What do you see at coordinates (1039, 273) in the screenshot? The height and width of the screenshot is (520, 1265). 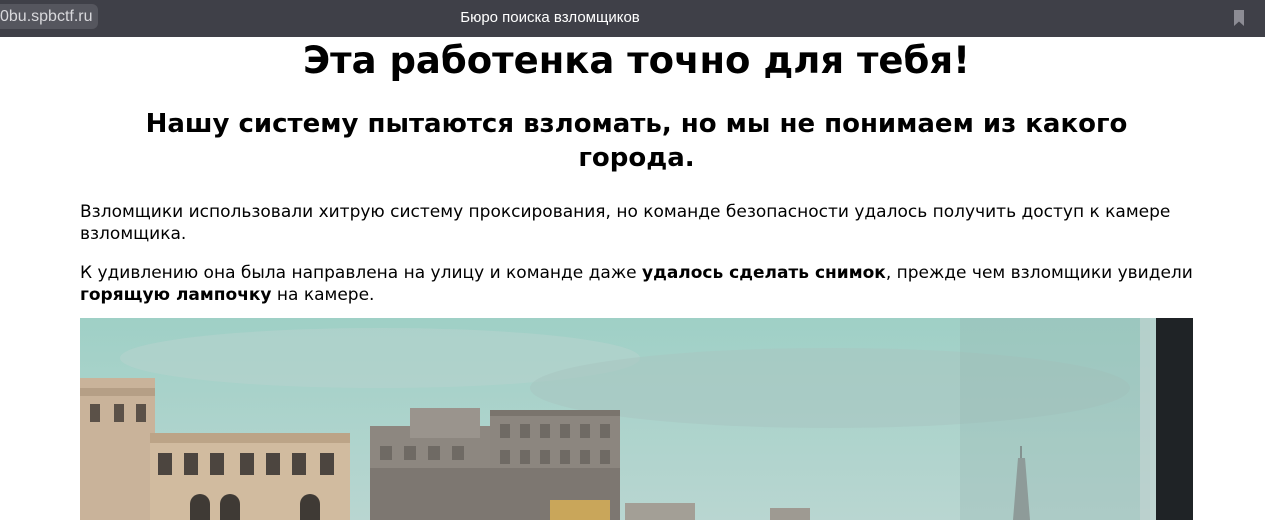 I see `paragraph-text: , прежде чем взломщики увидели` at bounding box center [1039, 273].